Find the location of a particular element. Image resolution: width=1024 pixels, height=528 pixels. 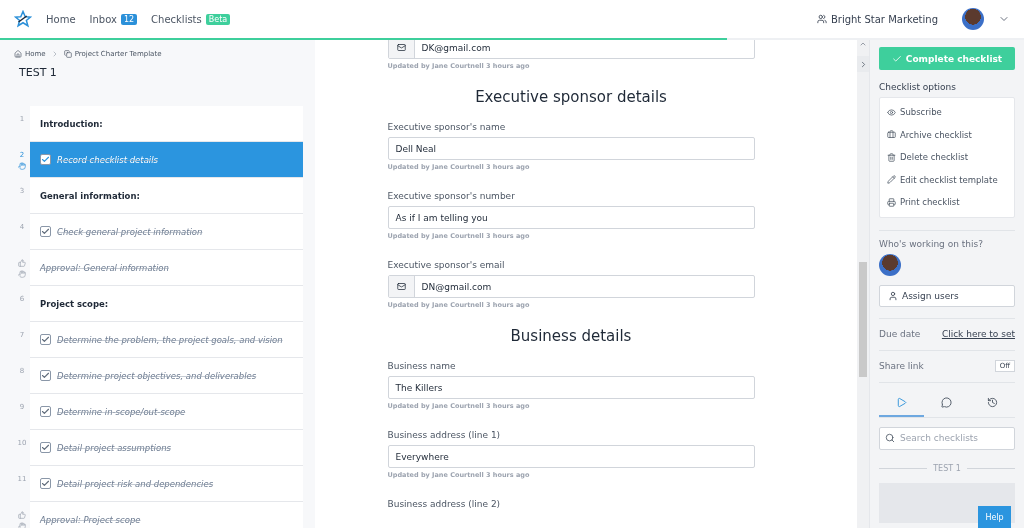

section-title: Who's working on this? is located at coordinates (931, 243).